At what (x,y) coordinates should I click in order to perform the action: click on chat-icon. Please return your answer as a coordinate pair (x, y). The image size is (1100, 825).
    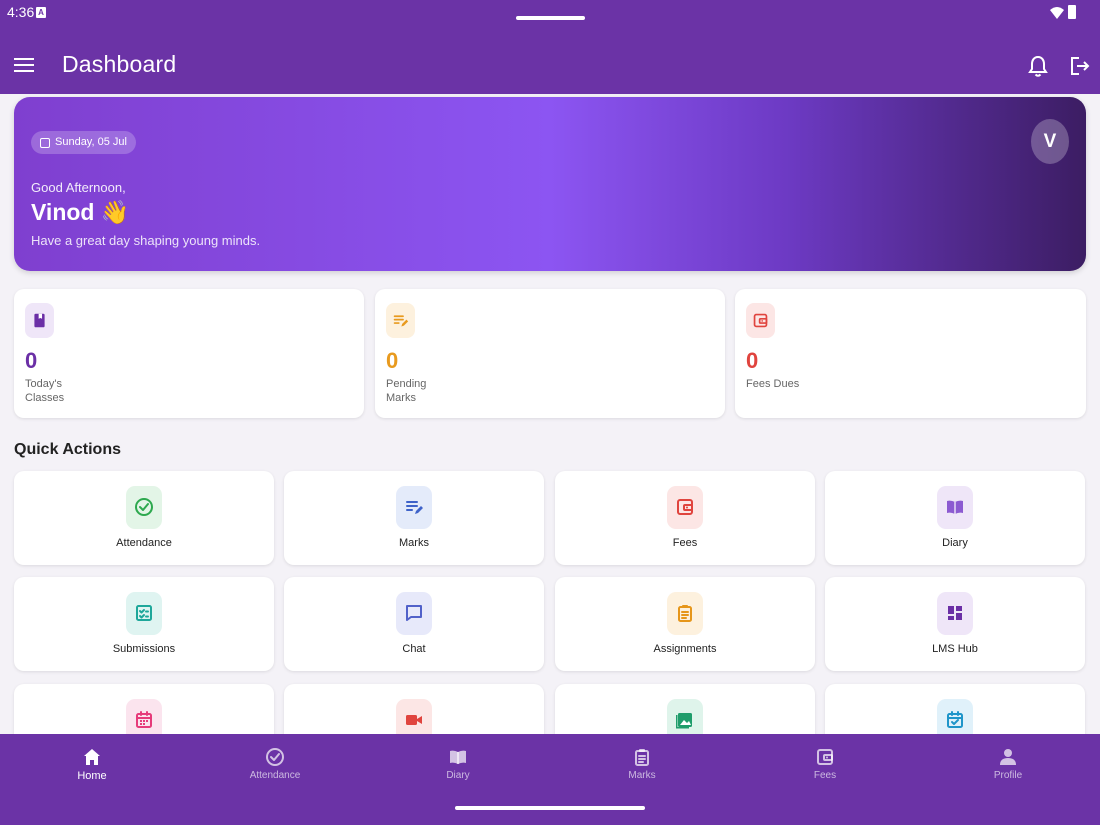
    Looking at the image, I should click on (414, 613).